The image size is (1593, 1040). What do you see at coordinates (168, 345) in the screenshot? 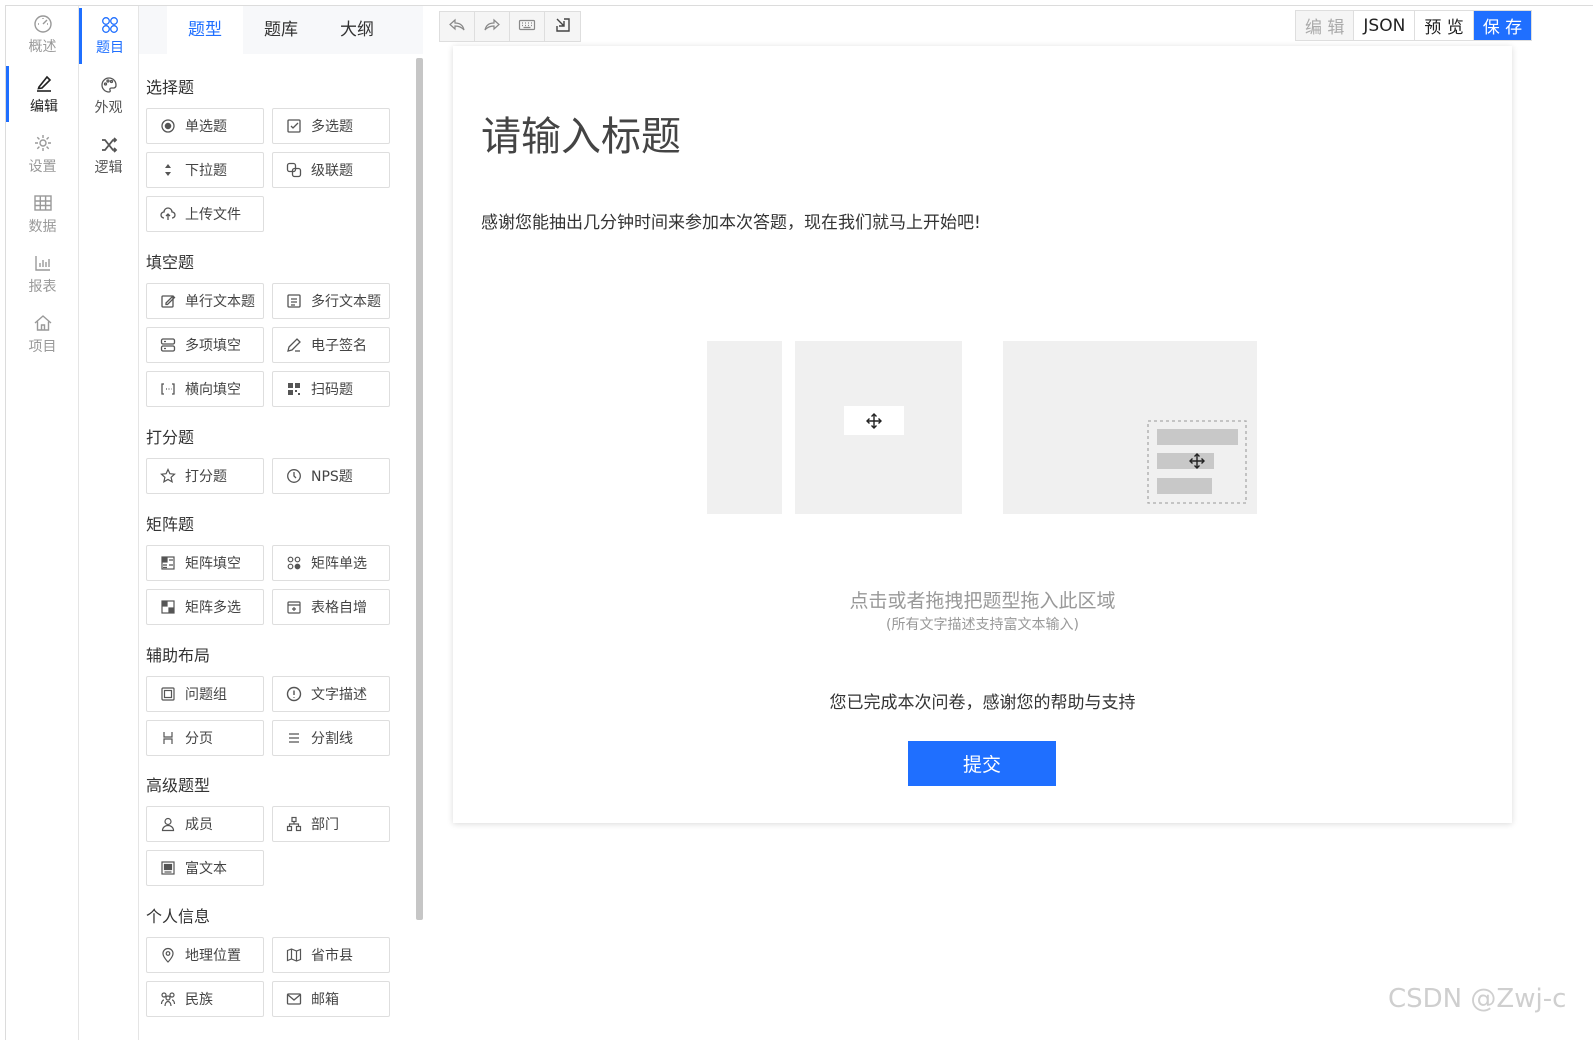
I see `multi-fill-icon` at bounding box center [168, 345].